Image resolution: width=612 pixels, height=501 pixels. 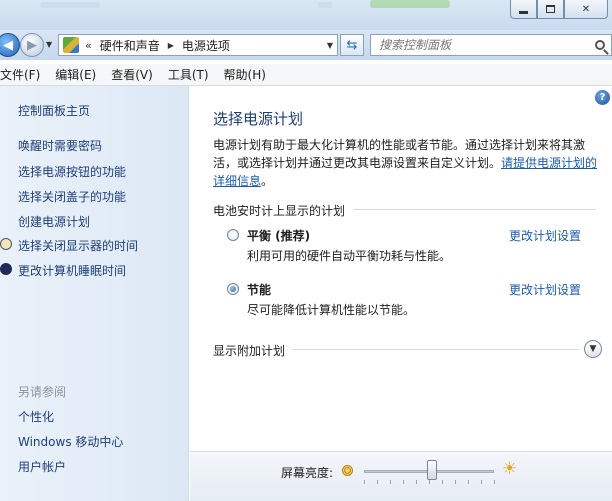 I want to click on sidebar-item-wake-password: 唤醒时需要密码, so click(x=60, y=145).